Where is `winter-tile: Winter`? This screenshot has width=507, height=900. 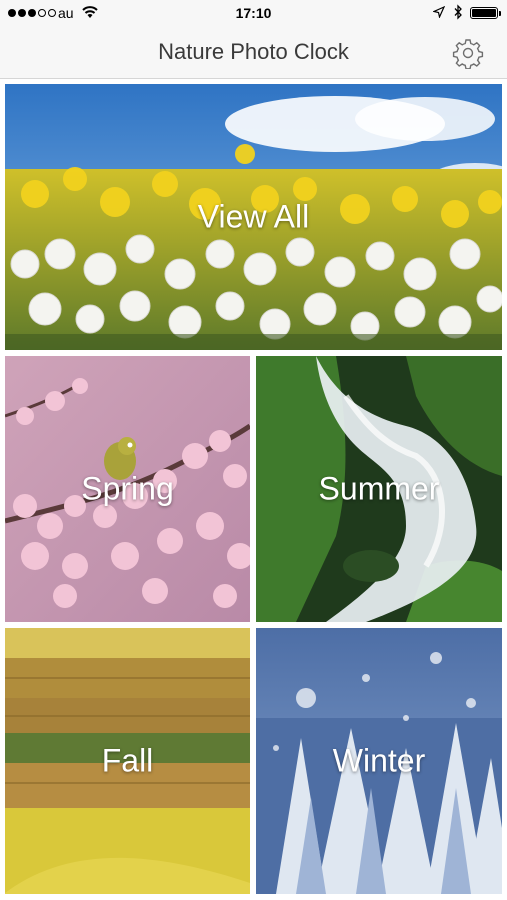 winter-tile: Winter is located at coordinates (379, 761).